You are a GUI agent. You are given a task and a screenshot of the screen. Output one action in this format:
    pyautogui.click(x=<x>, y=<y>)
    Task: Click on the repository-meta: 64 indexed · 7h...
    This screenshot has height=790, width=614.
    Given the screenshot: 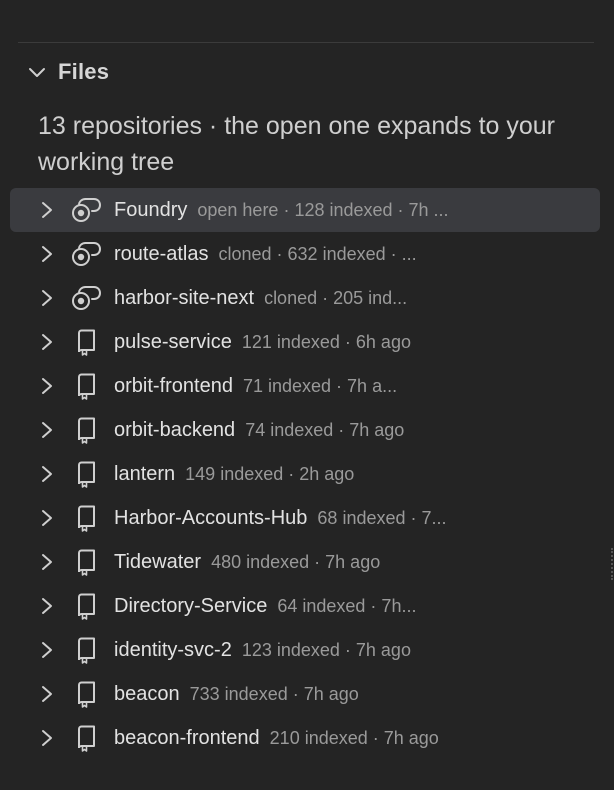 What is the action you would take?
    pyautogui.click(x=347, y=605)
    